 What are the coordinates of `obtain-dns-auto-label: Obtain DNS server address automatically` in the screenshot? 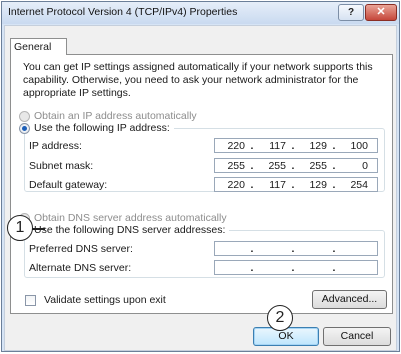 It's located at (130, 218).